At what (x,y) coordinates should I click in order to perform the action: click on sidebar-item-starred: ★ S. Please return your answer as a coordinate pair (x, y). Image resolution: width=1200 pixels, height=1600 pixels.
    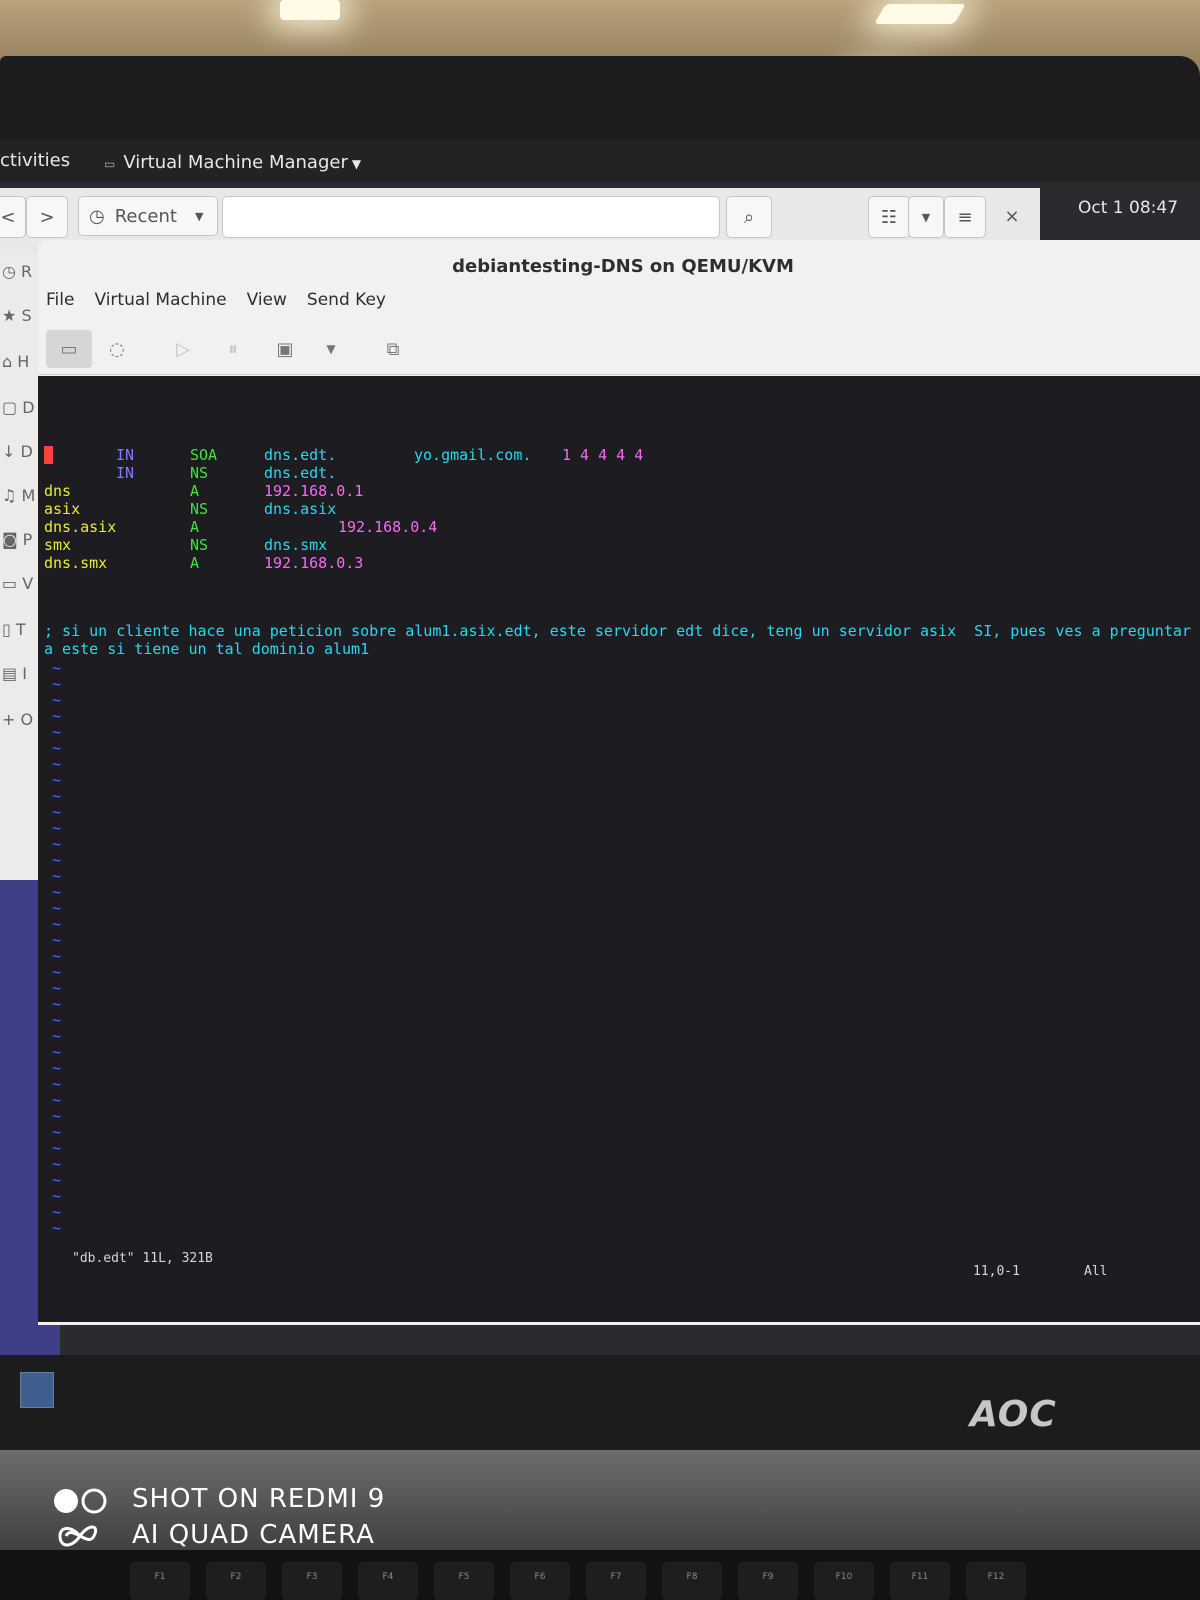
    Looking at the image, I should click on (19, 315).